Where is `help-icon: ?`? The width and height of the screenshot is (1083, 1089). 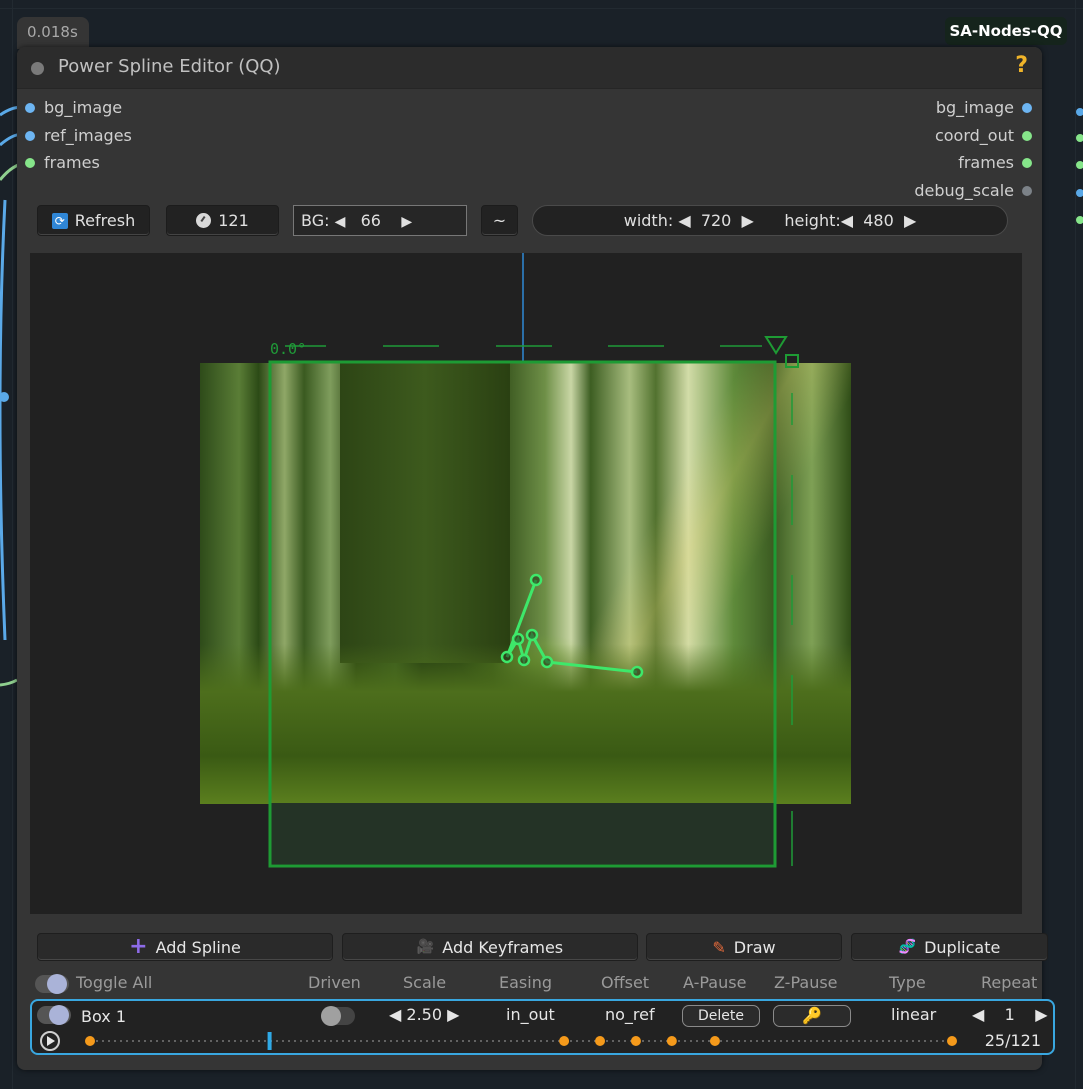 help-icon: ? is located at coordinates (1021, 65).